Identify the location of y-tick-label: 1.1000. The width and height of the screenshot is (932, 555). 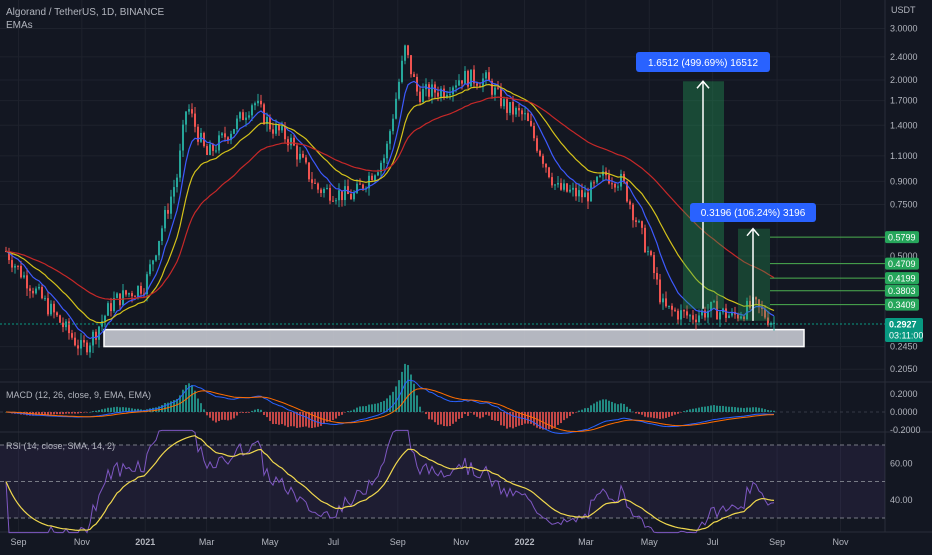
(904, 156).